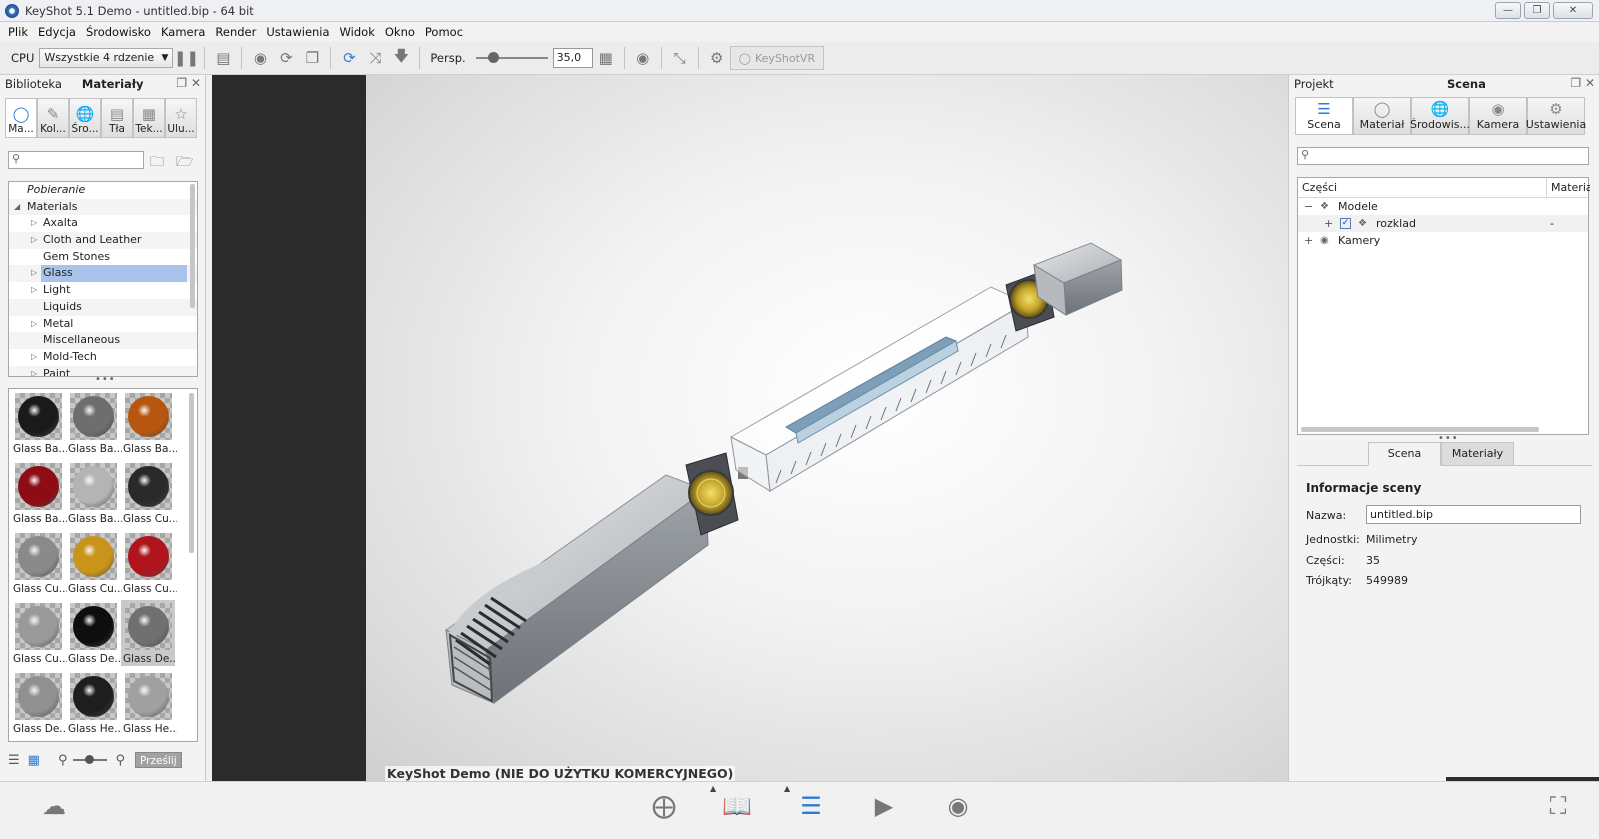  Describe the element at coordinates (183, 32) in the screenshot. I see `menu-kamera: Kamera` at that location.